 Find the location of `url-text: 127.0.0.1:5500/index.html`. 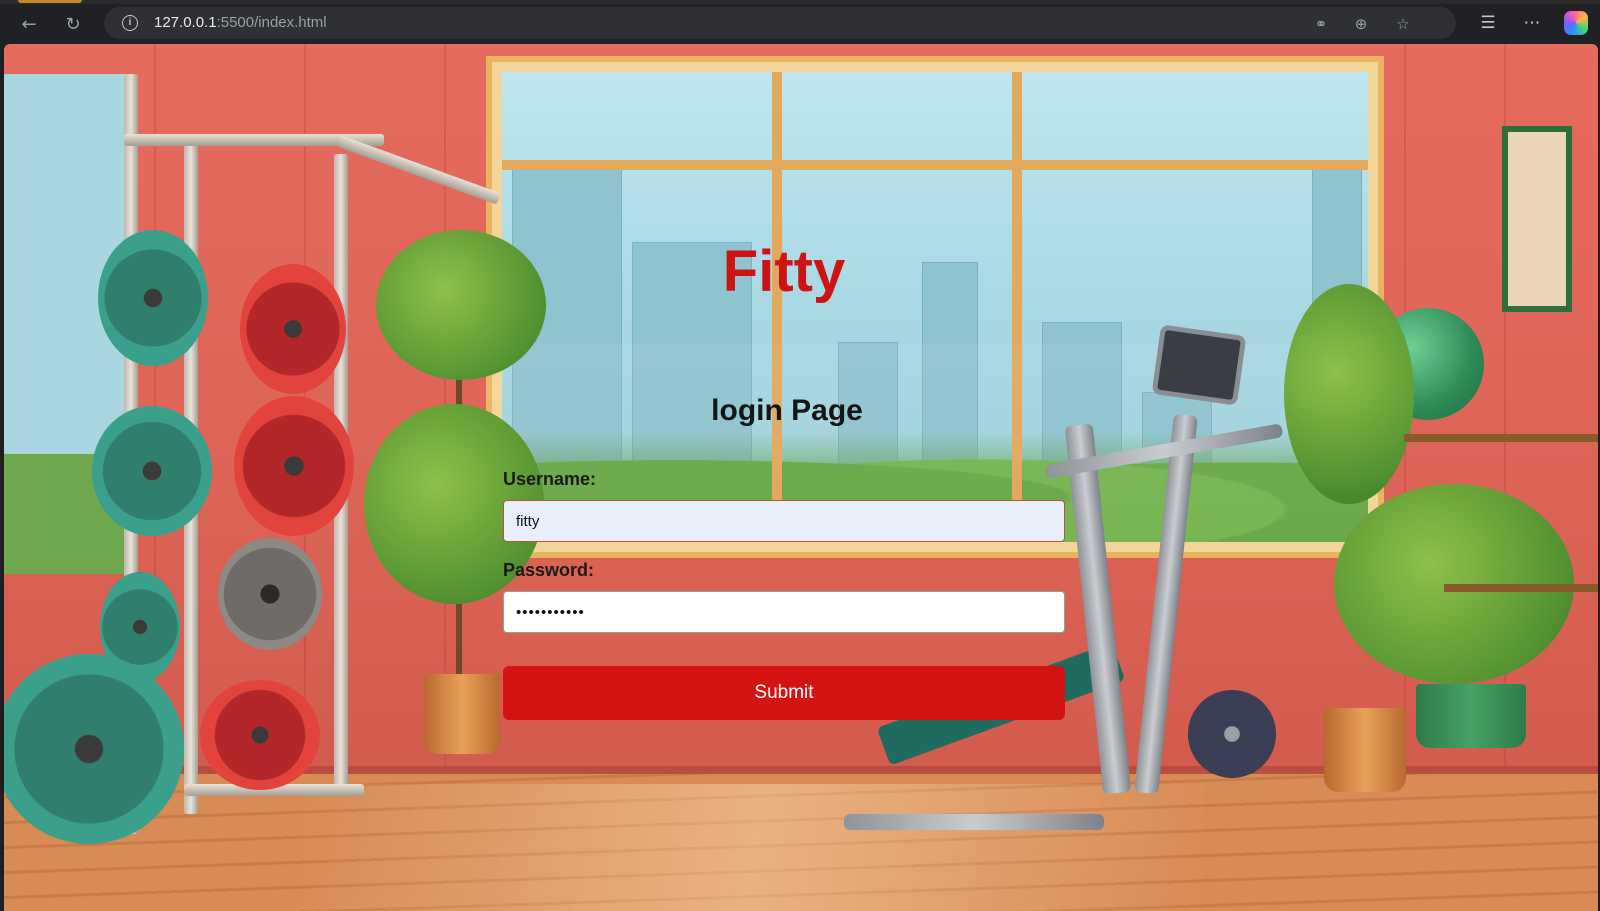

url-text: 127.0.0.1:5500/index.html is located at coordinates (240, 22).